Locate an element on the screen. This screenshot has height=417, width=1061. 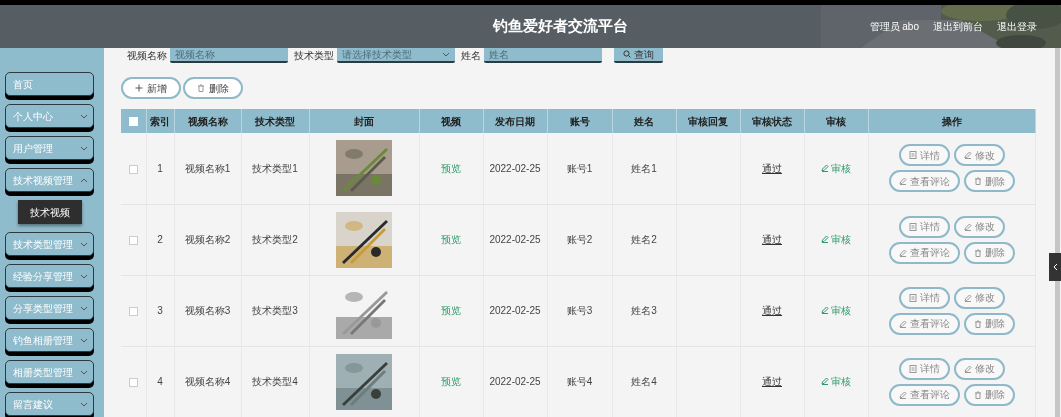
table-cell: 技术类型3 is located at coordinates (275, 310).